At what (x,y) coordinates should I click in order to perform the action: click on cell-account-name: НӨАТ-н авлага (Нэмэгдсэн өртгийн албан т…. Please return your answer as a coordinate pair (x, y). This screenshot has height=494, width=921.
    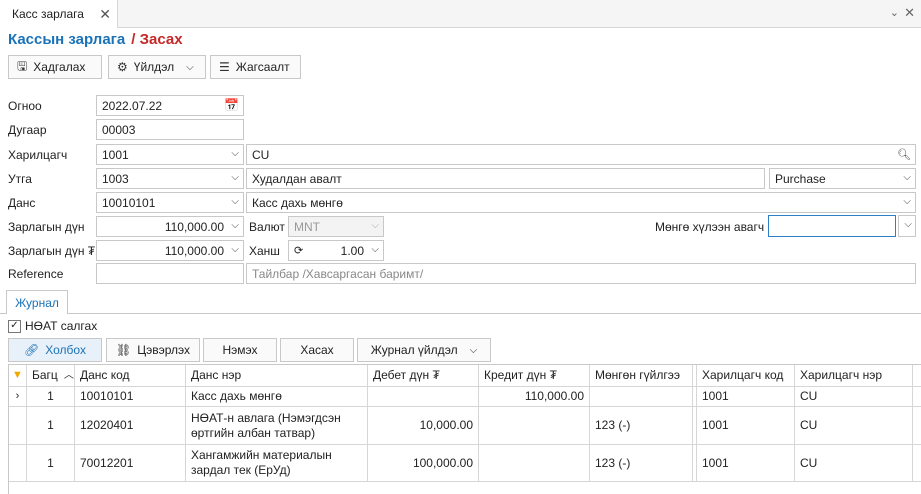
    Looking at the image, I should click on (277, 425).